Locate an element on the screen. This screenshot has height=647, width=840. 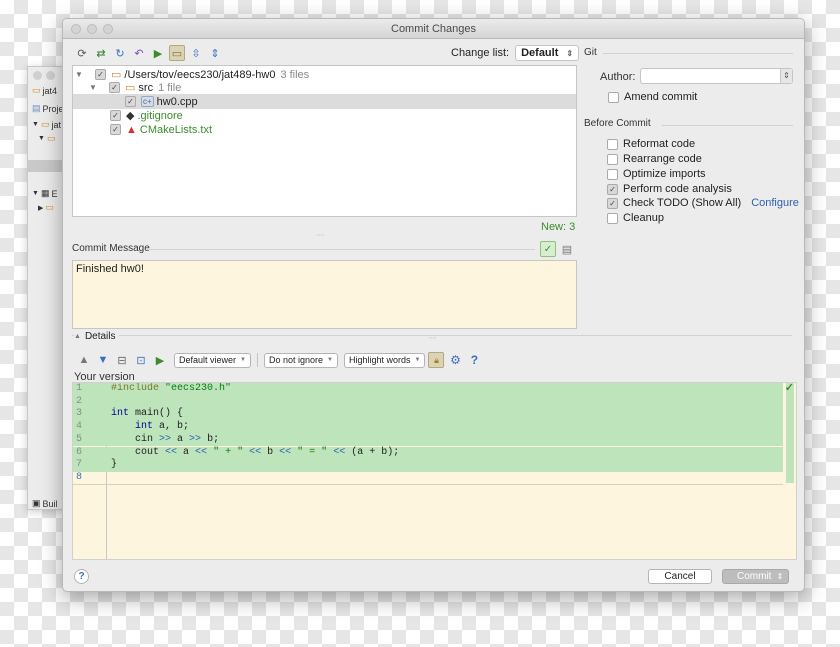
help-button: ? is located at coordinates (81, 576).